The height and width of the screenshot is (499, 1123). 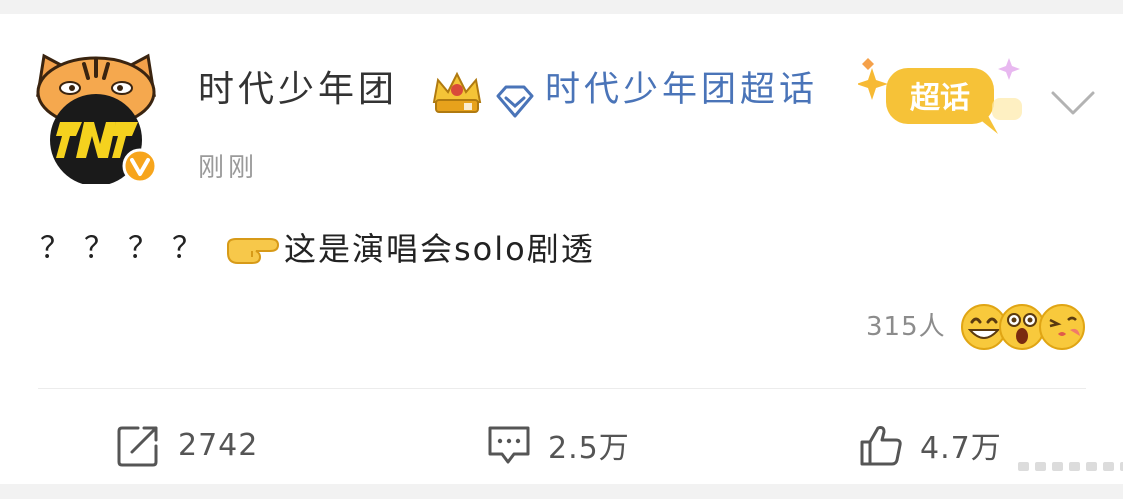 I want to click on supertopic-badge: 超话, so click(x=942, y=95).